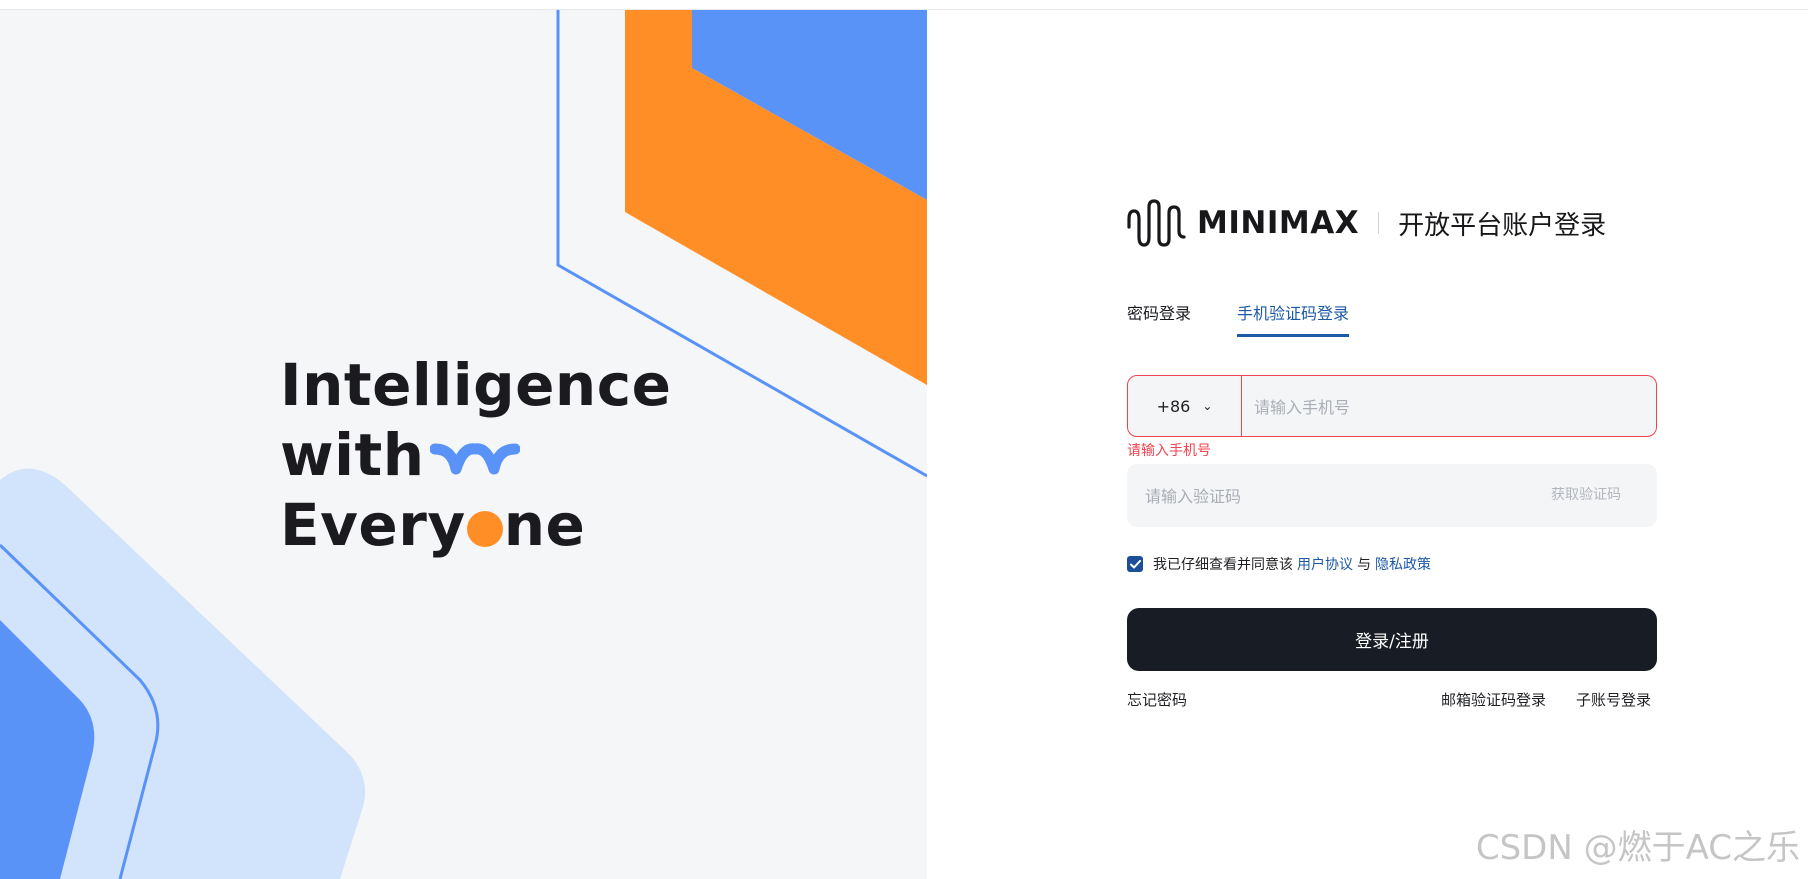 The height and width of the screenshot is (879, 1808). Describe the element at coordinates (373, 525) in the screenshot. I see `tagline-word-every: Every` at that location.